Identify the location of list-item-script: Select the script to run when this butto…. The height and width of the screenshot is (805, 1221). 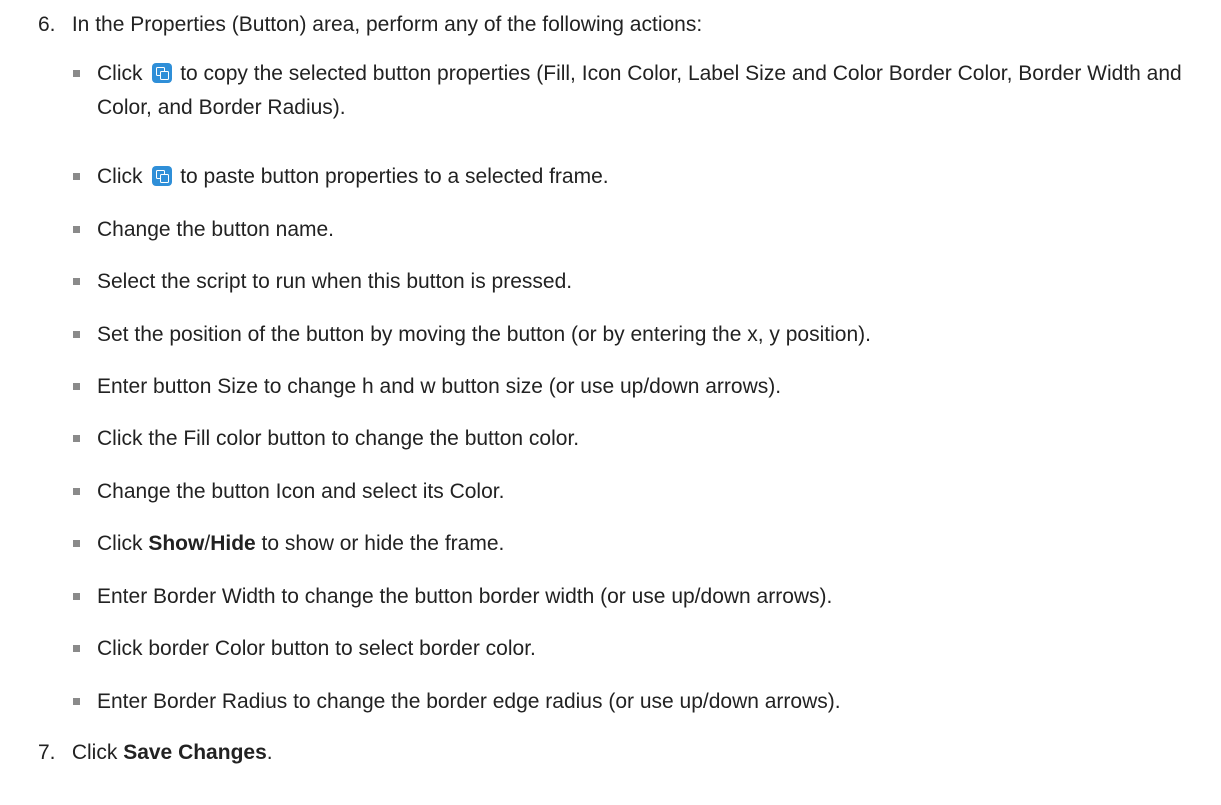
(642, 282).